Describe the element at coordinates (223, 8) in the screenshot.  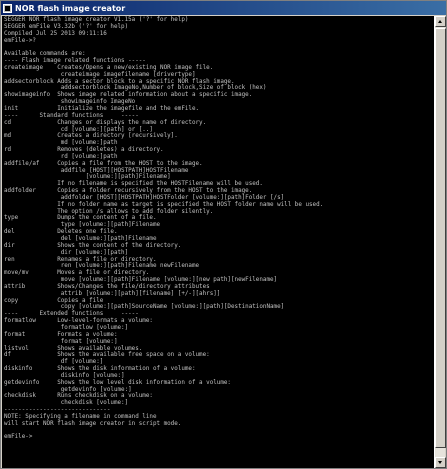
I see `title-bar: NOR flash image creator` at that location.